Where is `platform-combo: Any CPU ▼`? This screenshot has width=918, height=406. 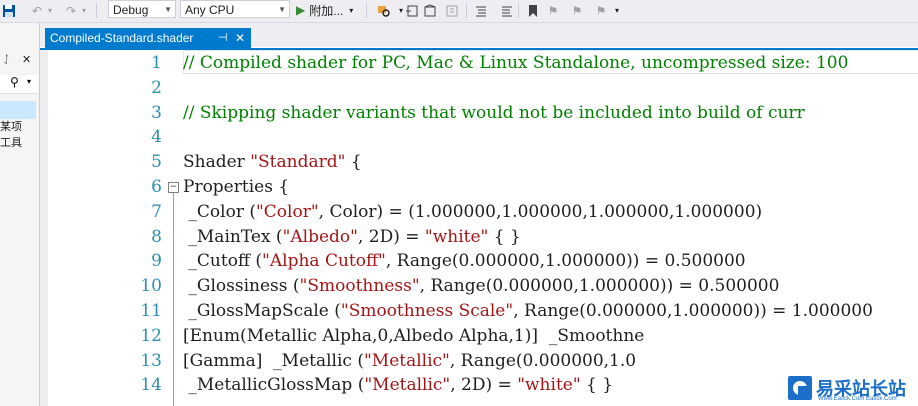
platform-combo: Any CPU ▼ is located at coordinates (235, 9).